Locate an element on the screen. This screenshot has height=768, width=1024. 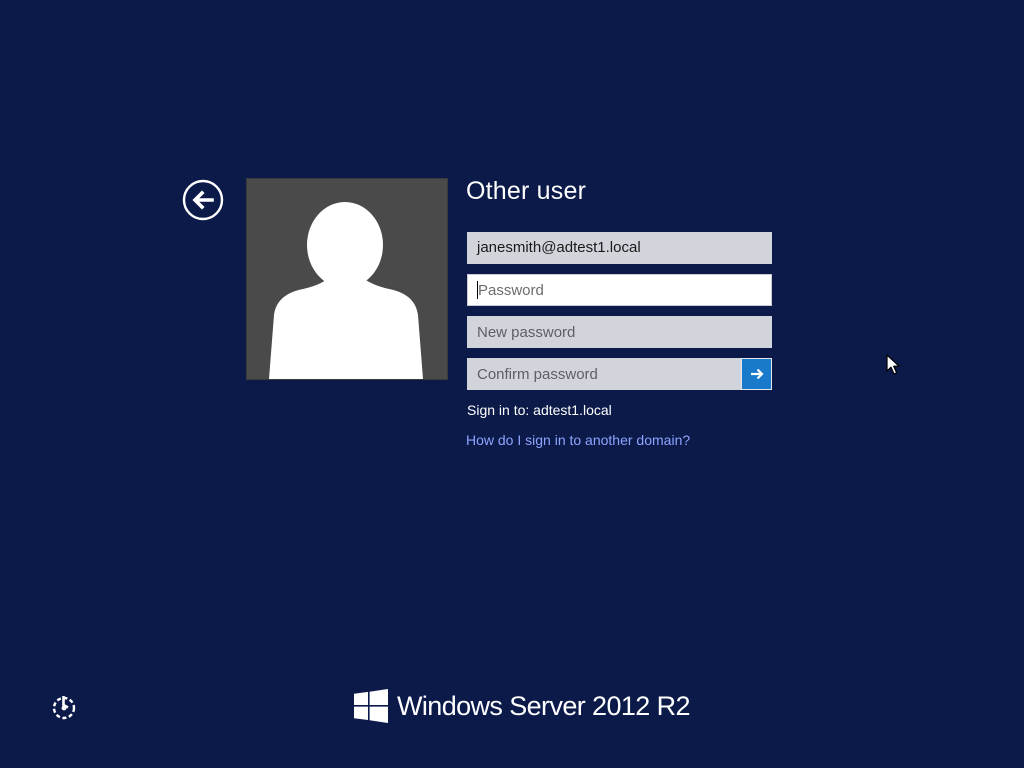
password-field is located at coordinates (619, 290).